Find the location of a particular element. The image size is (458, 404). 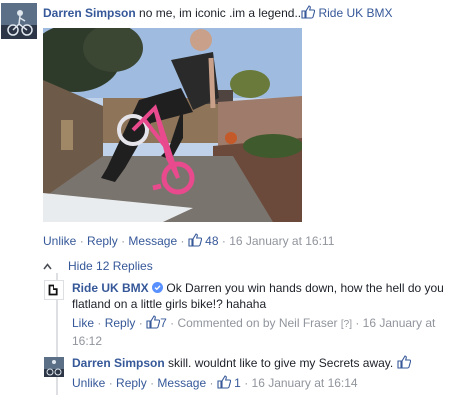

reply-author-link: Darren Simpson is located at coordinates (118, 363).